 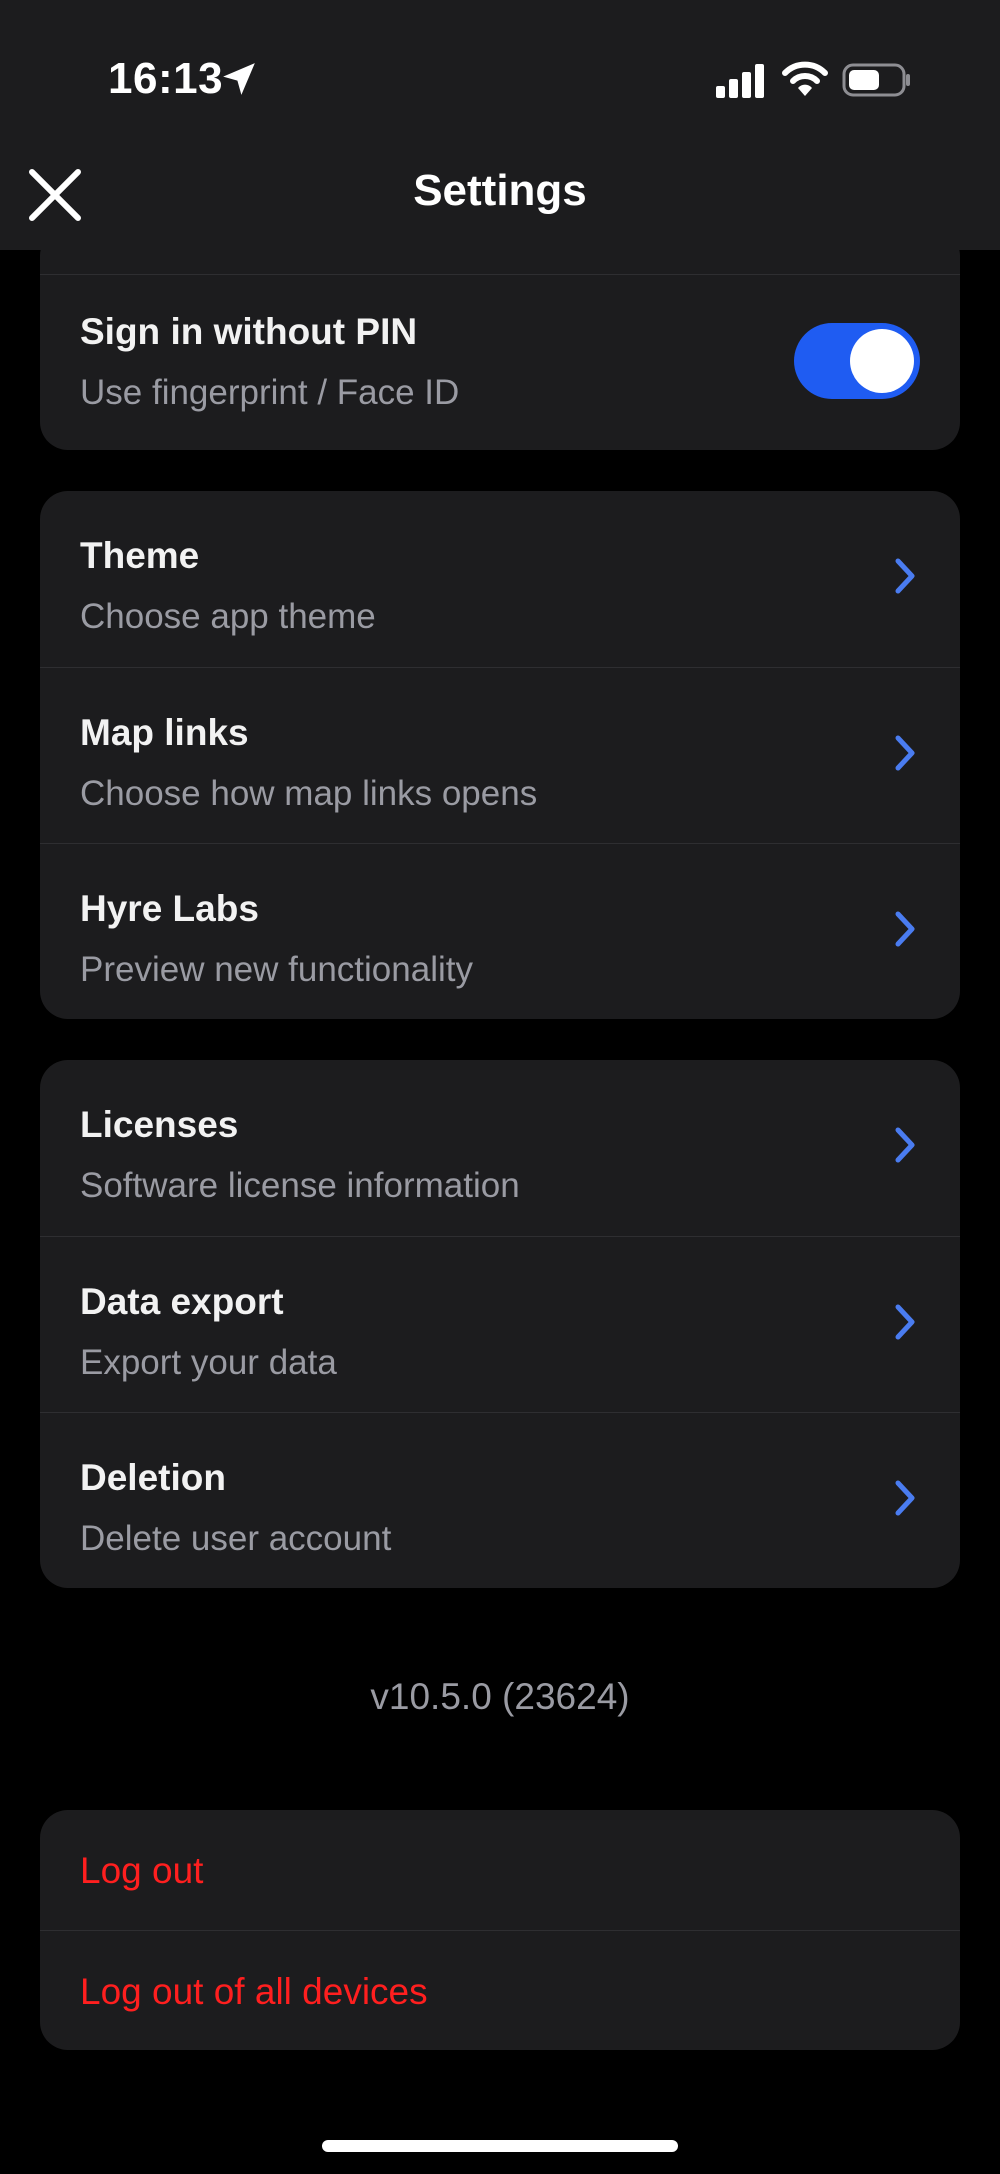 I want to click on sign-in-without-pin-subtitle: Use fingerprint / Face ID, so click(x=270, y=392).